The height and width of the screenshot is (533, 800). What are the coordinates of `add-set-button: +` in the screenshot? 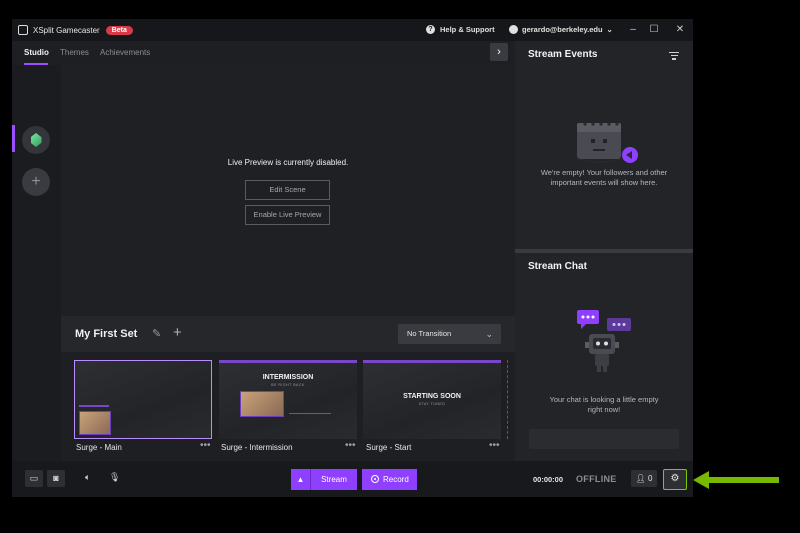 It's located at (36, 182).